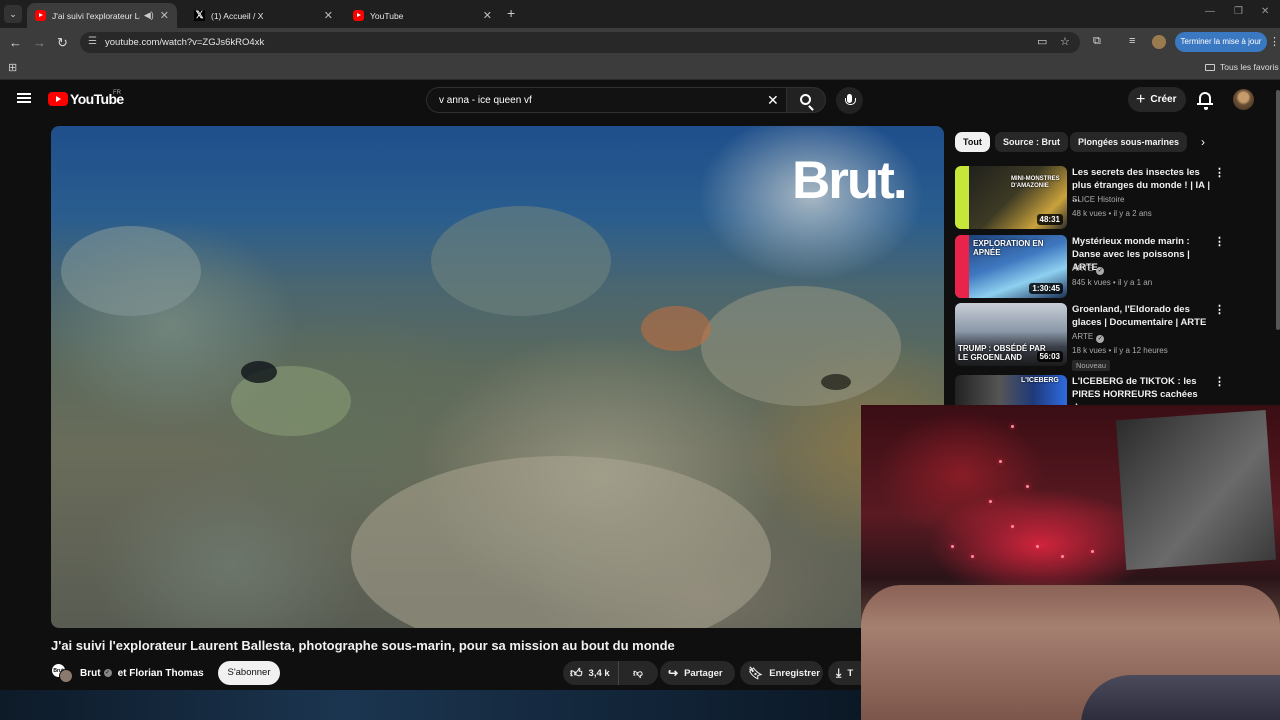 Image resolution: width=1280 pixels, height=720 pixels. I want to click on update-browser-button: Terminer la mise à jour, so click(1221, 42).